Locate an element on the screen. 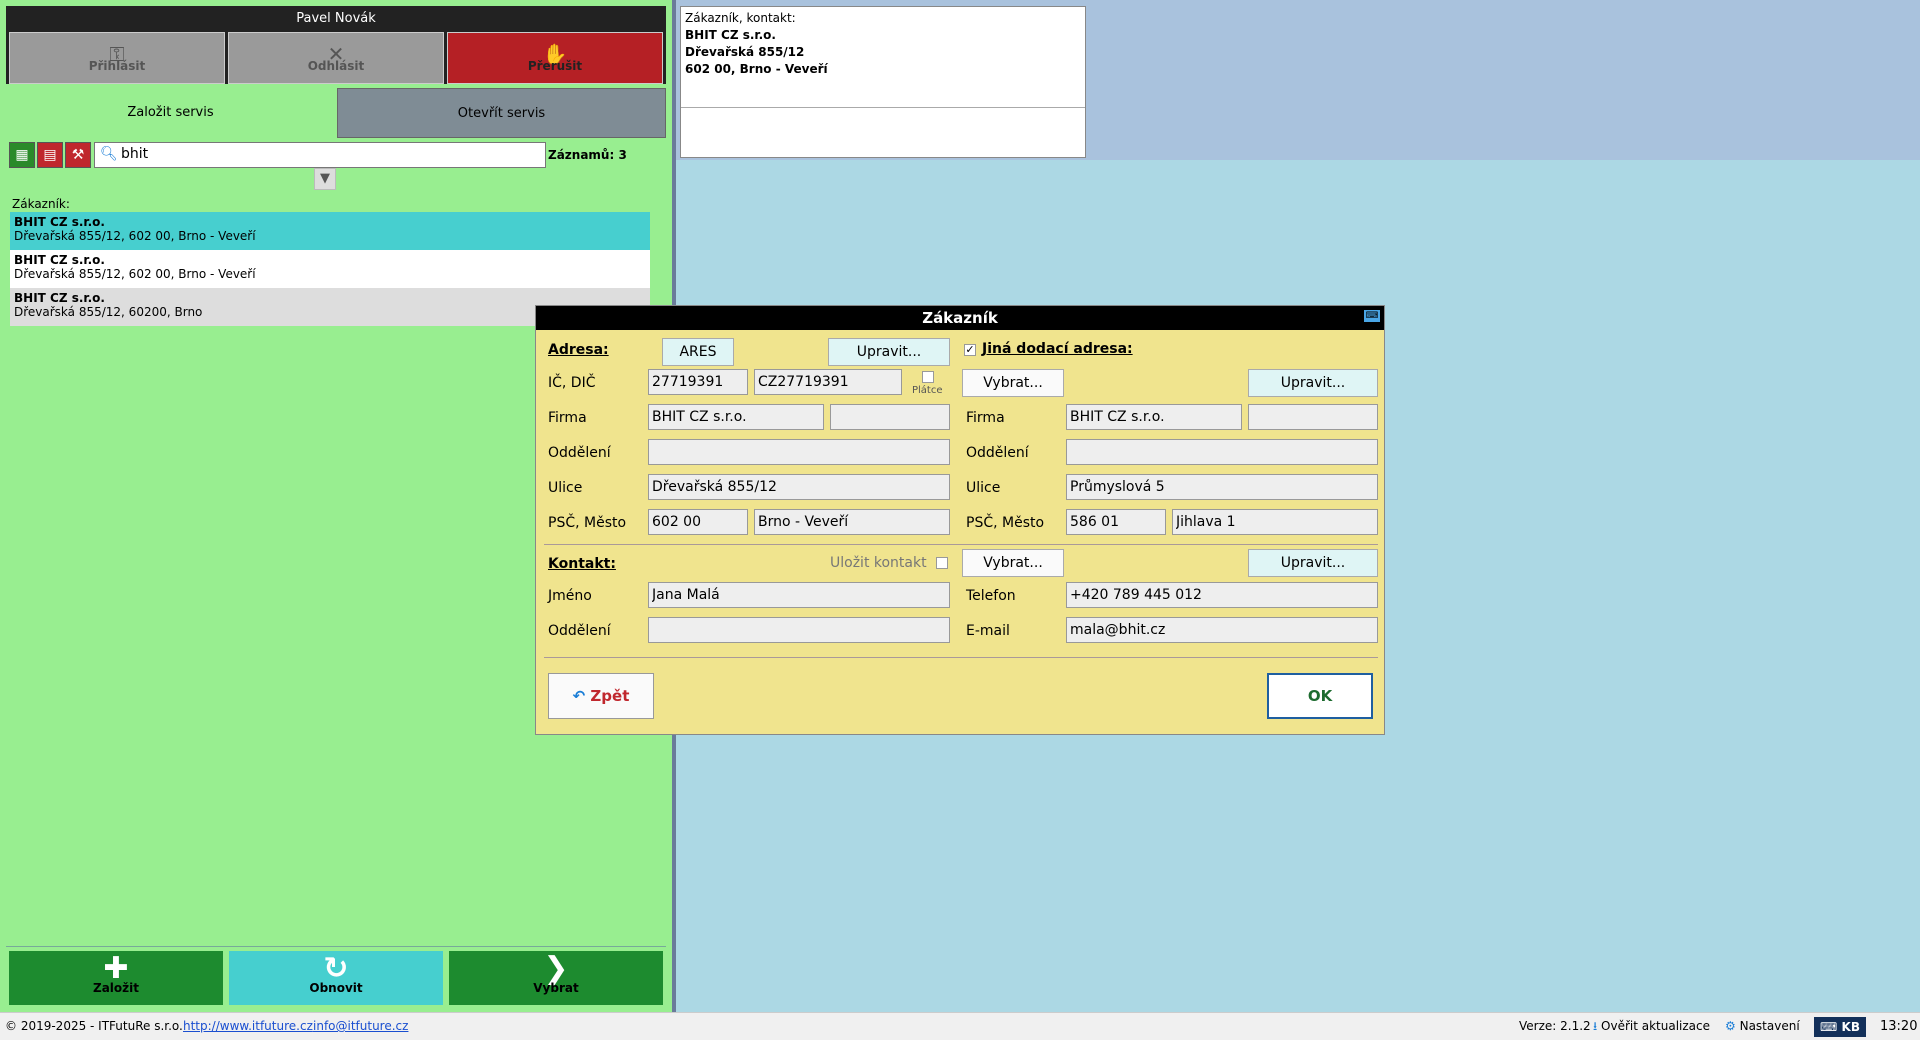 Image resolution: width=1920 pixels, height=1040 pixels. address-label: Adresa: is located at coordinates (578, 350).